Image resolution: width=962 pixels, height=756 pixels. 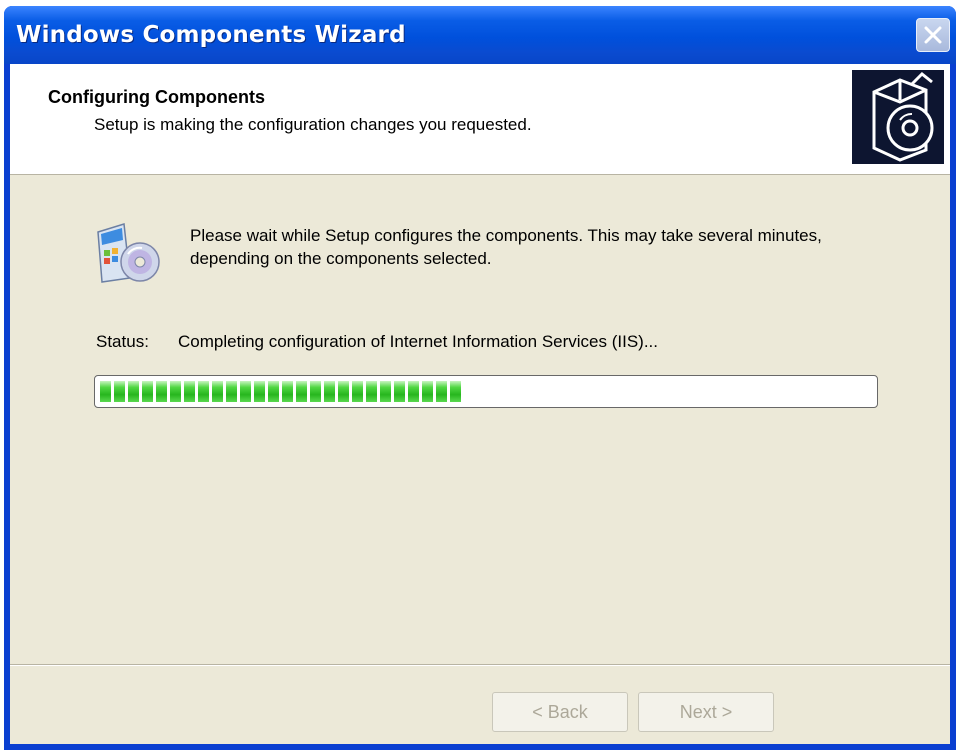 I want to click on title-bar: Windows Components Wizard, so click(x=480, y=35).